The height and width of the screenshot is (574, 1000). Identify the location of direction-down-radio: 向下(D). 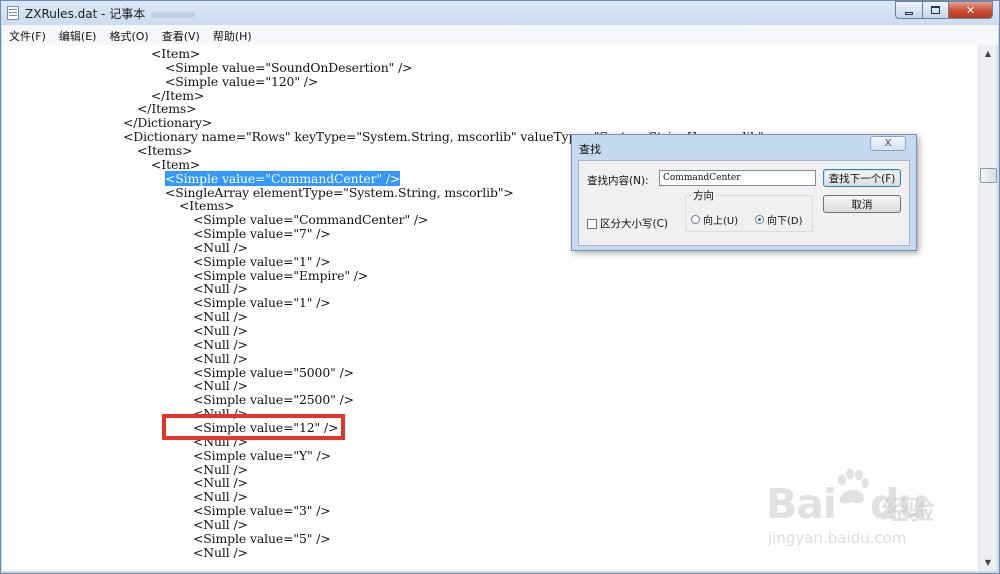
(779, 219).